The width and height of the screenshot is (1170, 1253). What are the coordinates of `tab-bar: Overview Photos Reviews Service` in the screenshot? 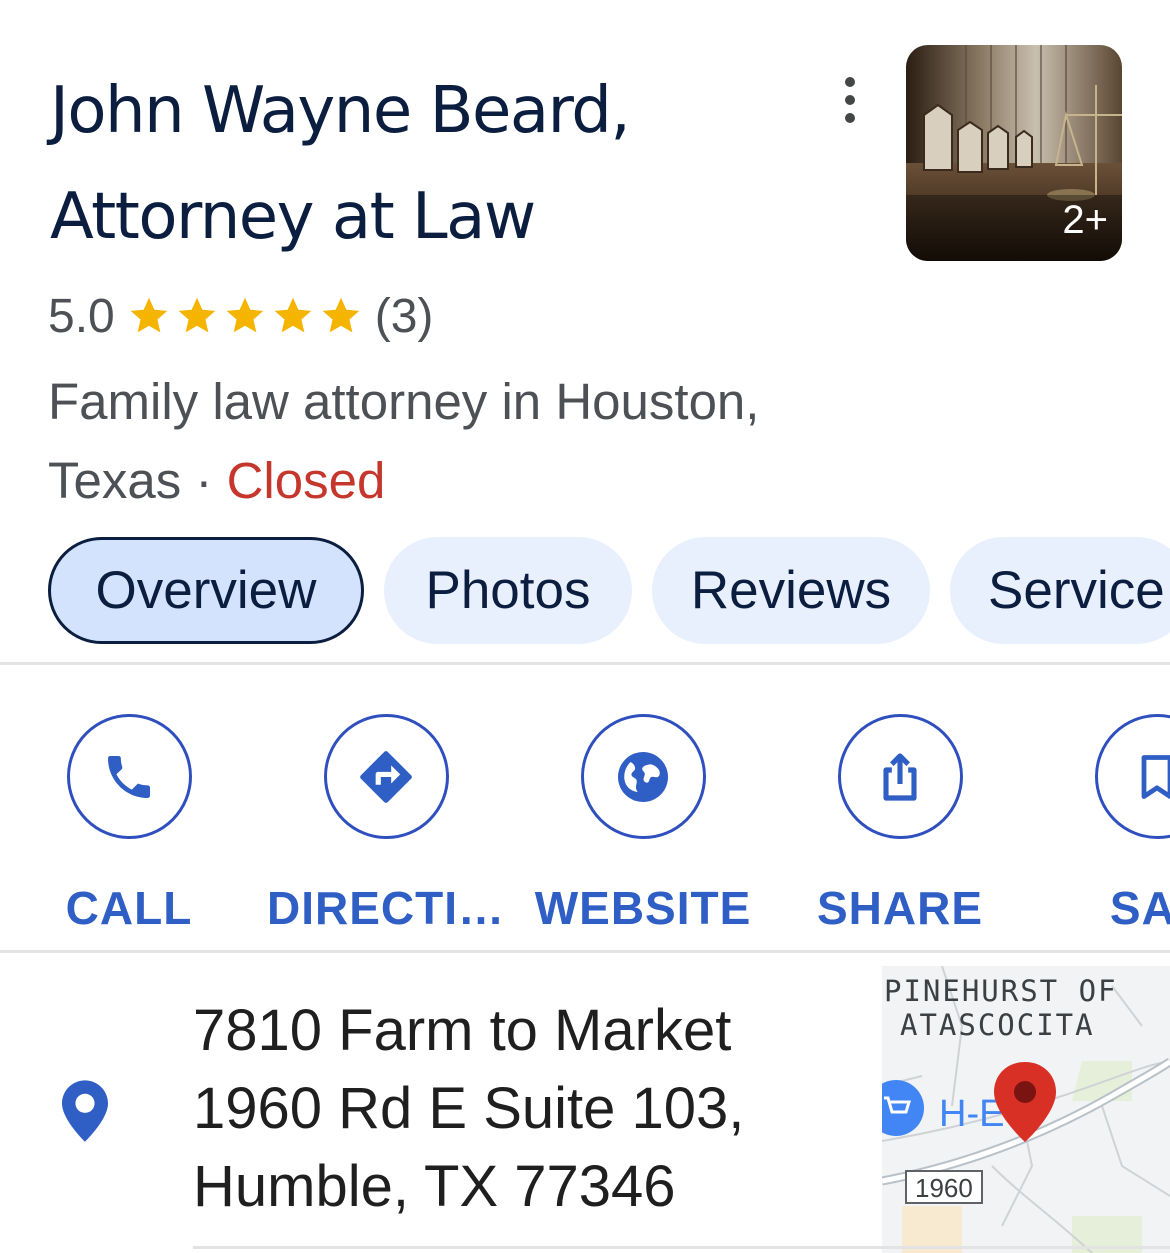 It's located at (609, 590).